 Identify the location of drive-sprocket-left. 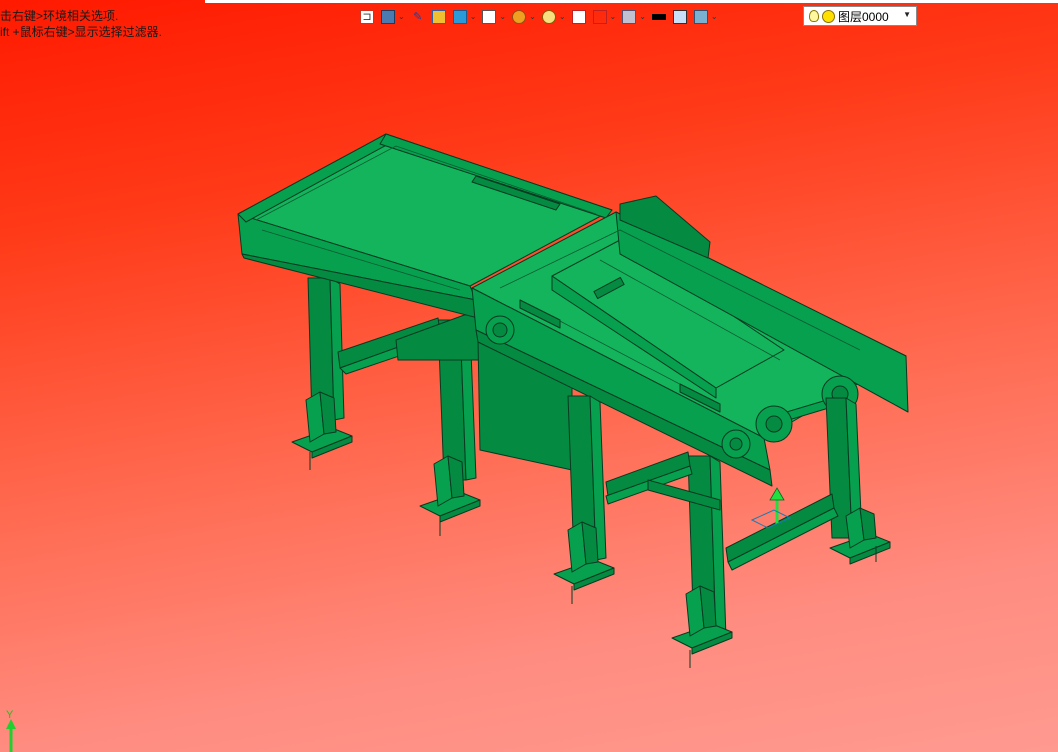
(500, 330).